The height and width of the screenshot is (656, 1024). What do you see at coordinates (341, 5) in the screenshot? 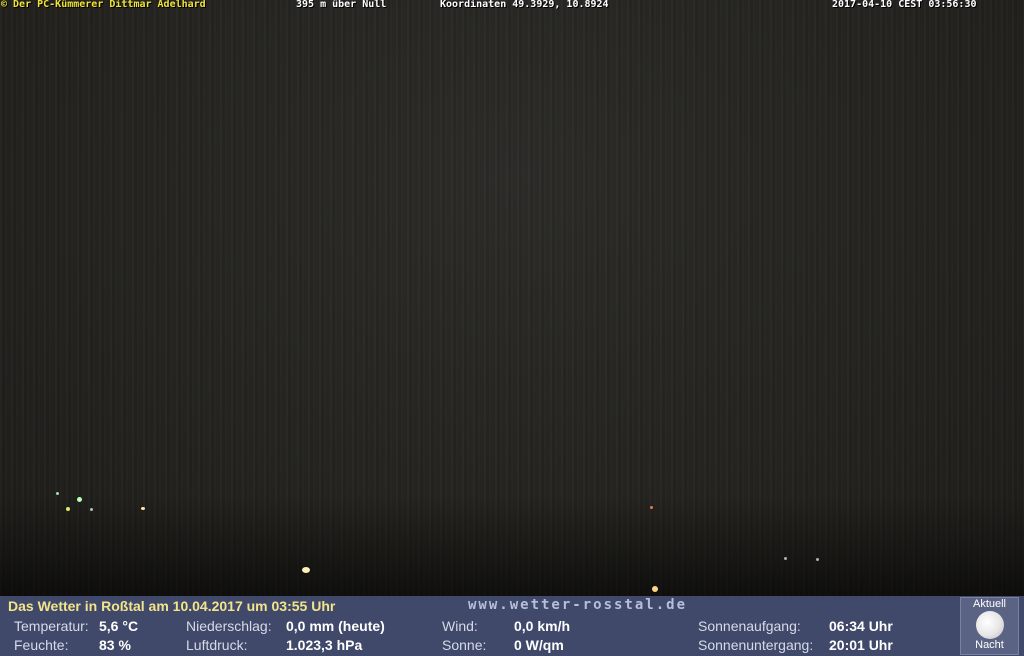
I see `altitude-text: 395 m über Null` at bounding box center [341, 5].